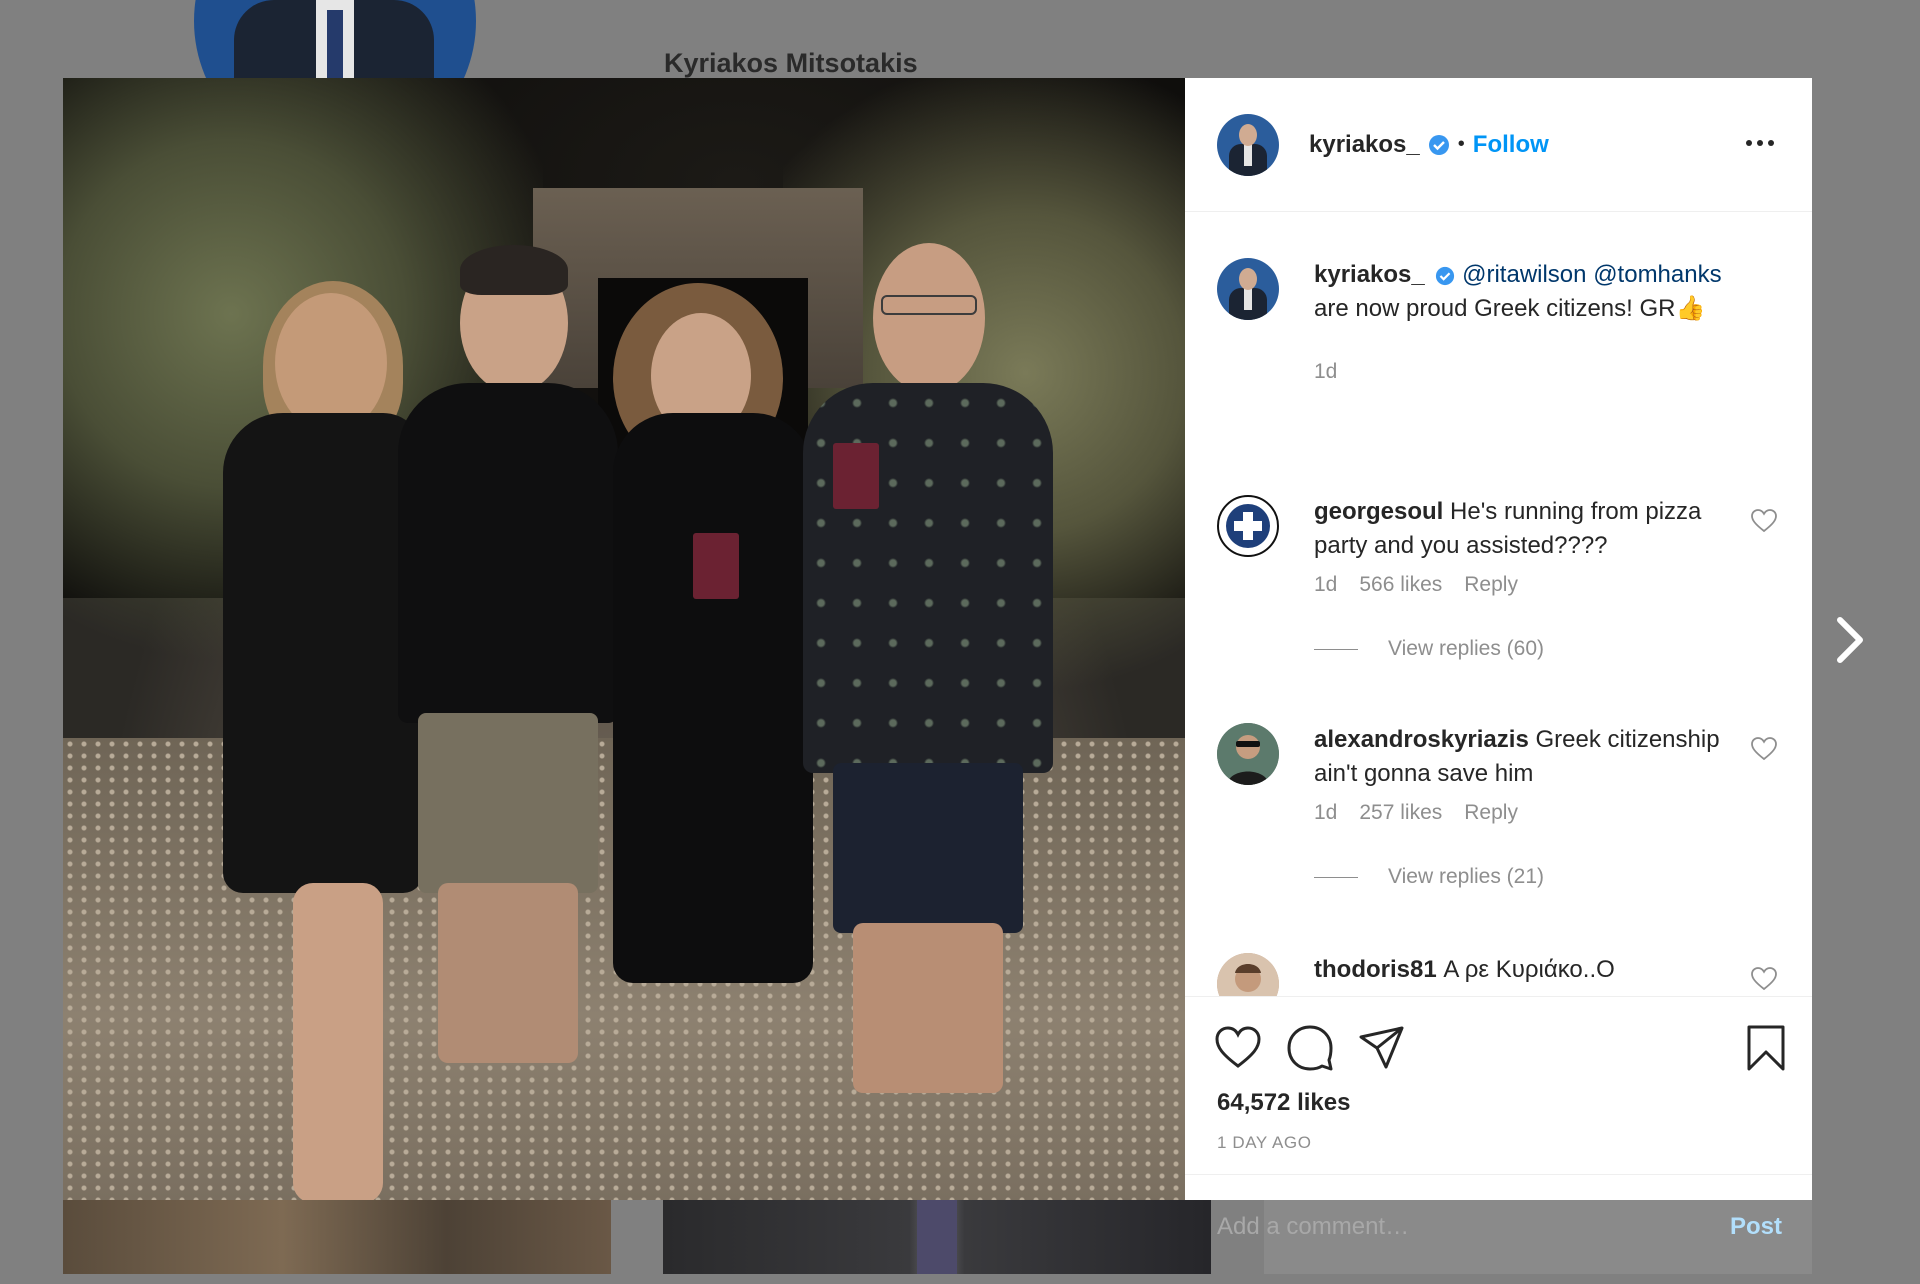  What do you see at coordinates (1248, 144) in the screenshot?
I see `author-avatar` at bounding box center [1248, 144].